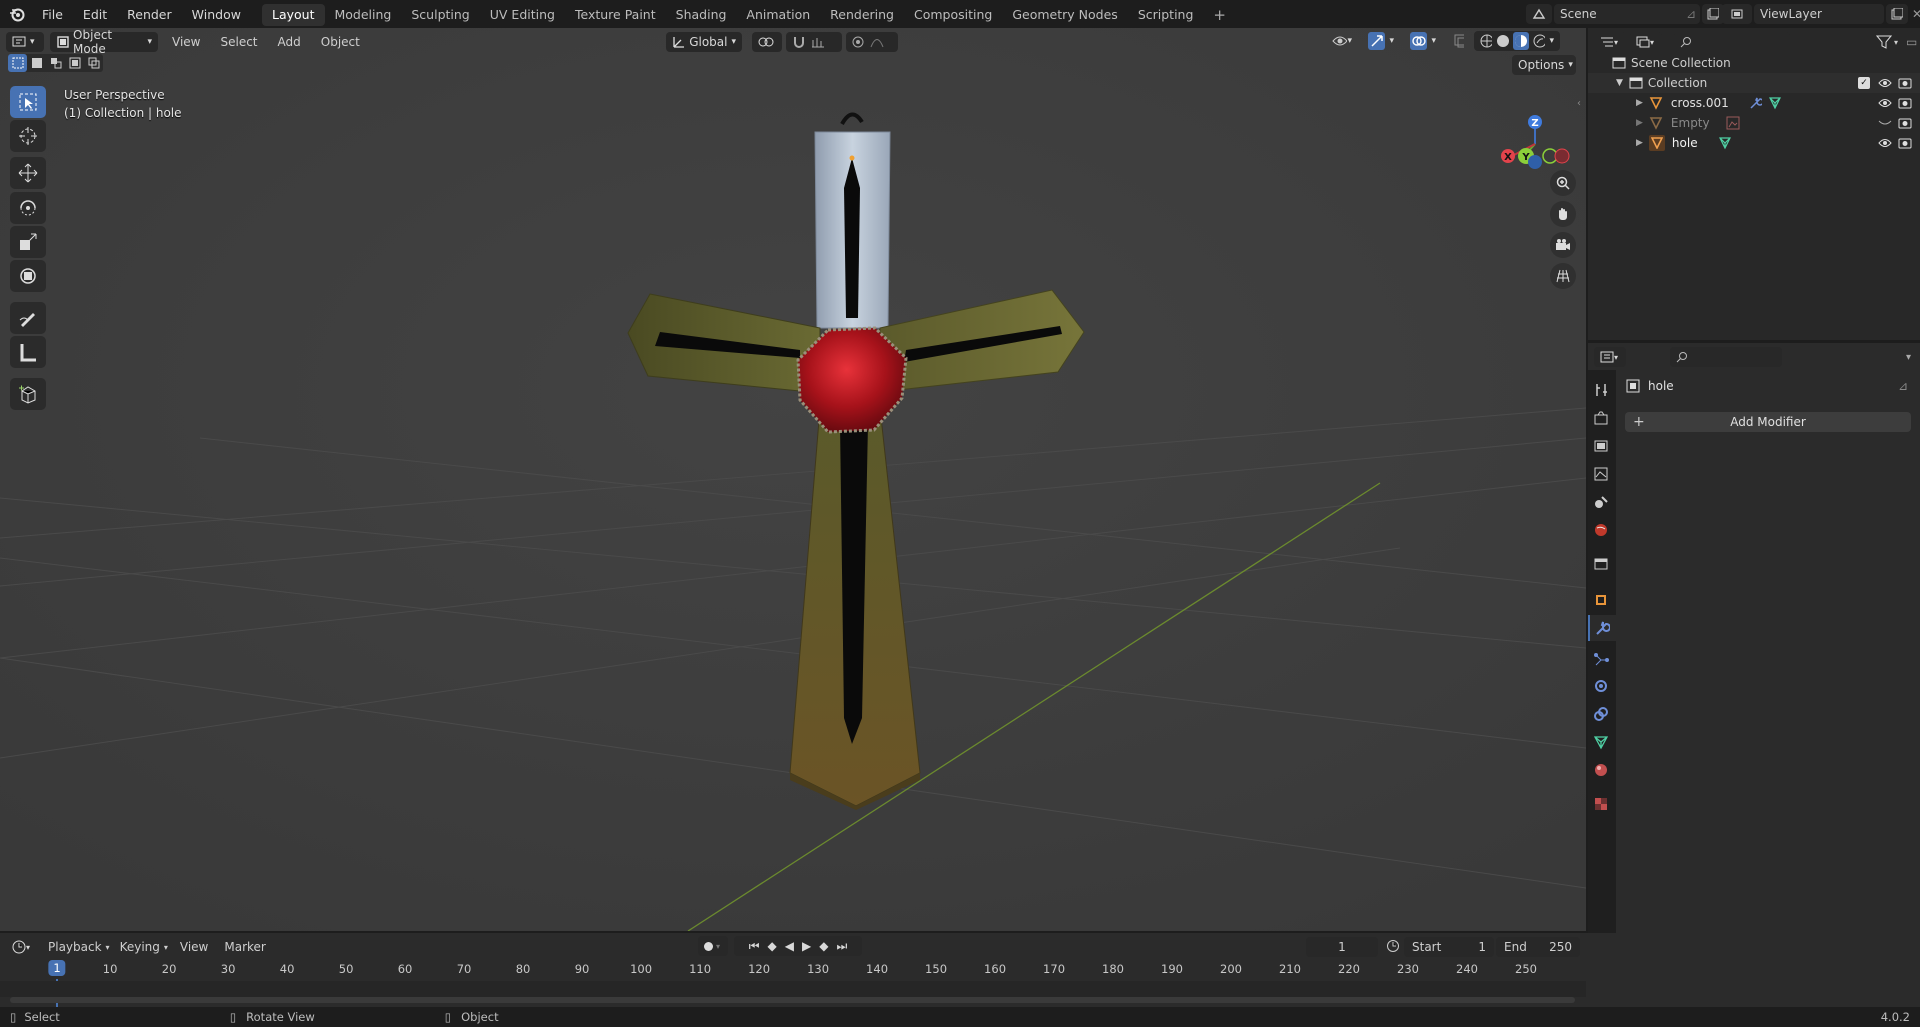  I want to click on add-modifier-button: + Add Modifier, so click(1768, 422).